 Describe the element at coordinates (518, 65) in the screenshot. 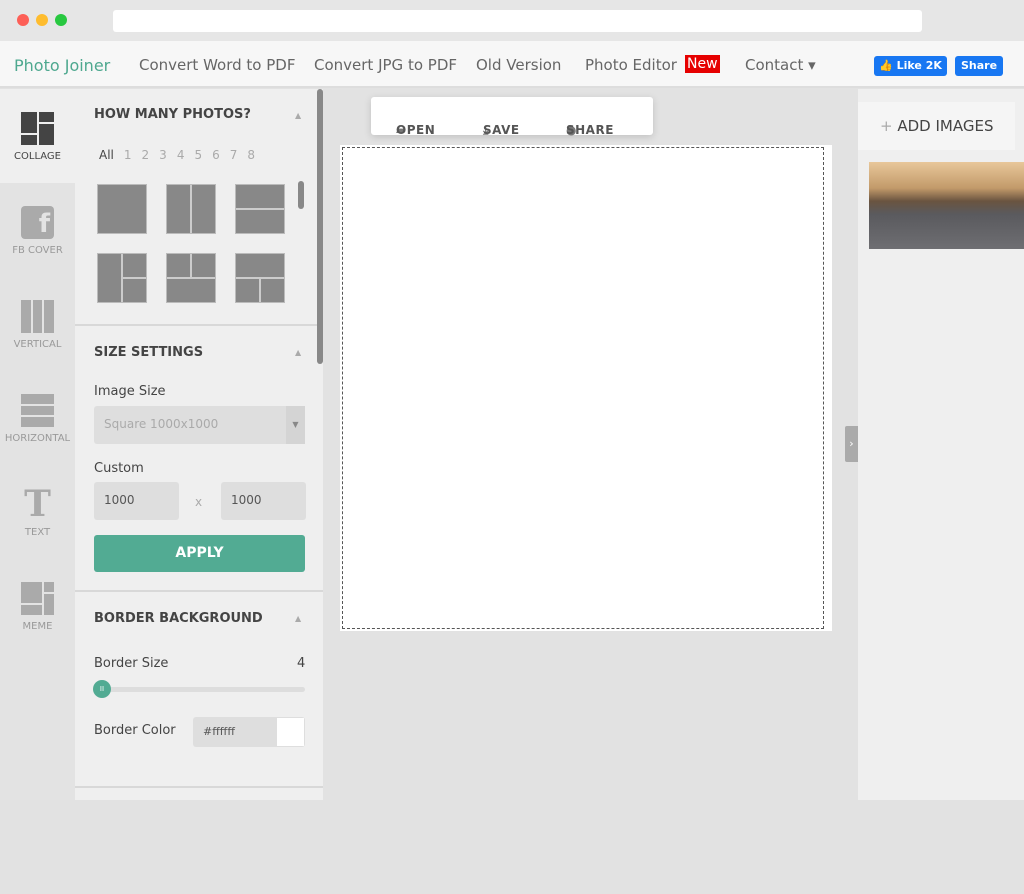

I see `nav-old-version: Old Version` at that location.